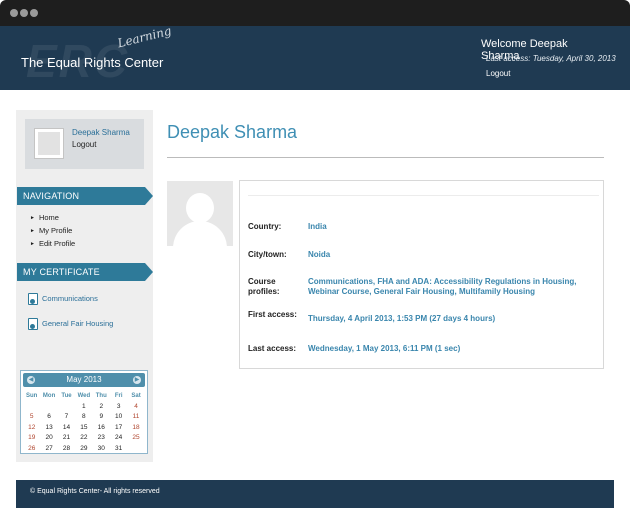  I want to click on calendar-day: 8, so click(83, 417).